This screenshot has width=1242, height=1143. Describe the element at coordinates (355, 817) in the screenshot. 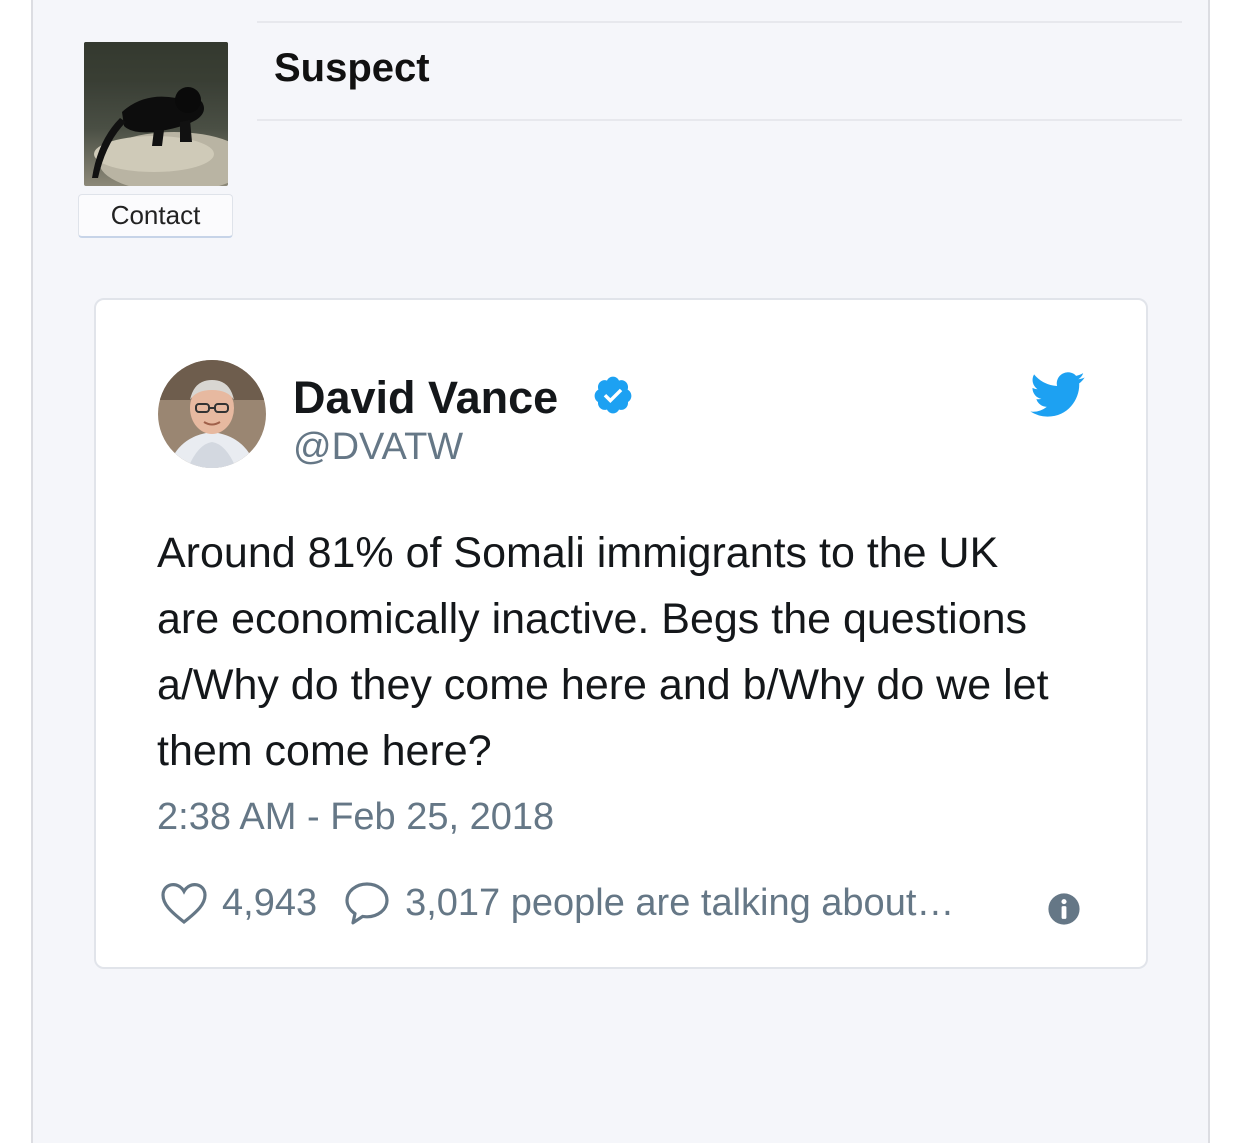

I see `tweet-timestamp: 2:38 AM - Feb 25, 2018` at that location.